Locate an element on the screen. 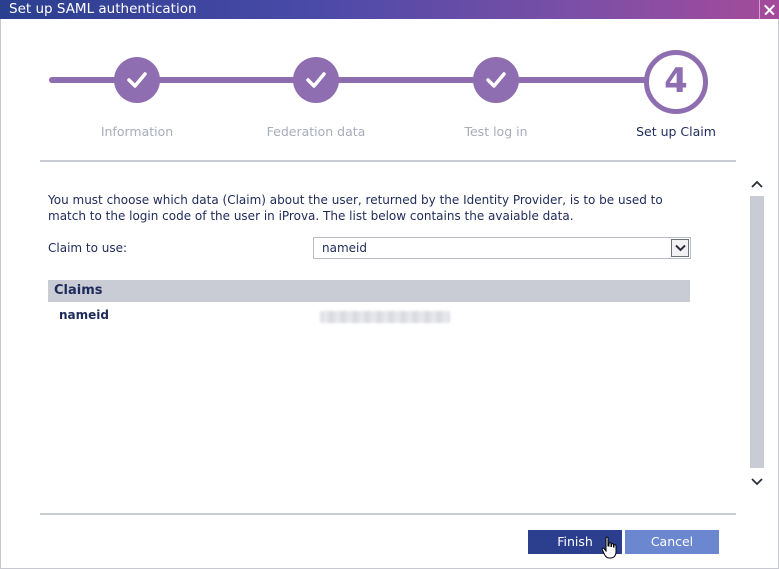 This screenshot has height=569, width=779. step-label-test-log-in: Test log in is located at coordinates (496, 131).